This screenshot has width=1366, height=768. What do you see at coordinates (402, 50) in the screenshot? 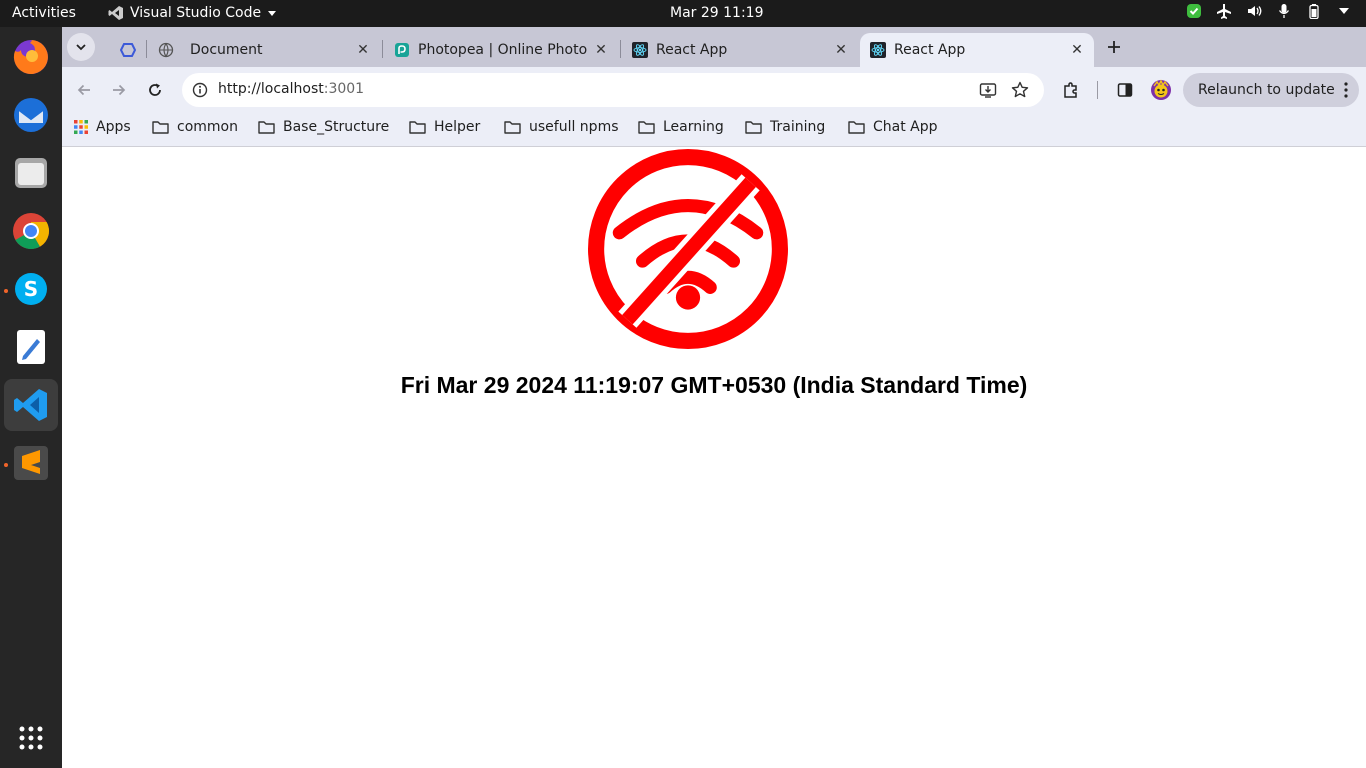
I see `photopea-icon` at bounding box center [402, 50].